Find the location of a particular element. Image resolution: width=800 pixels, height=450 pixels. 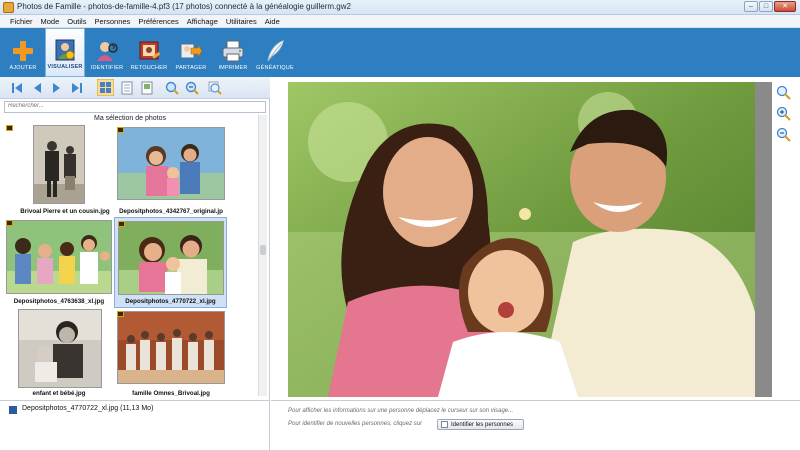

fit-zoom-icon is located at coordinates (215, 88).